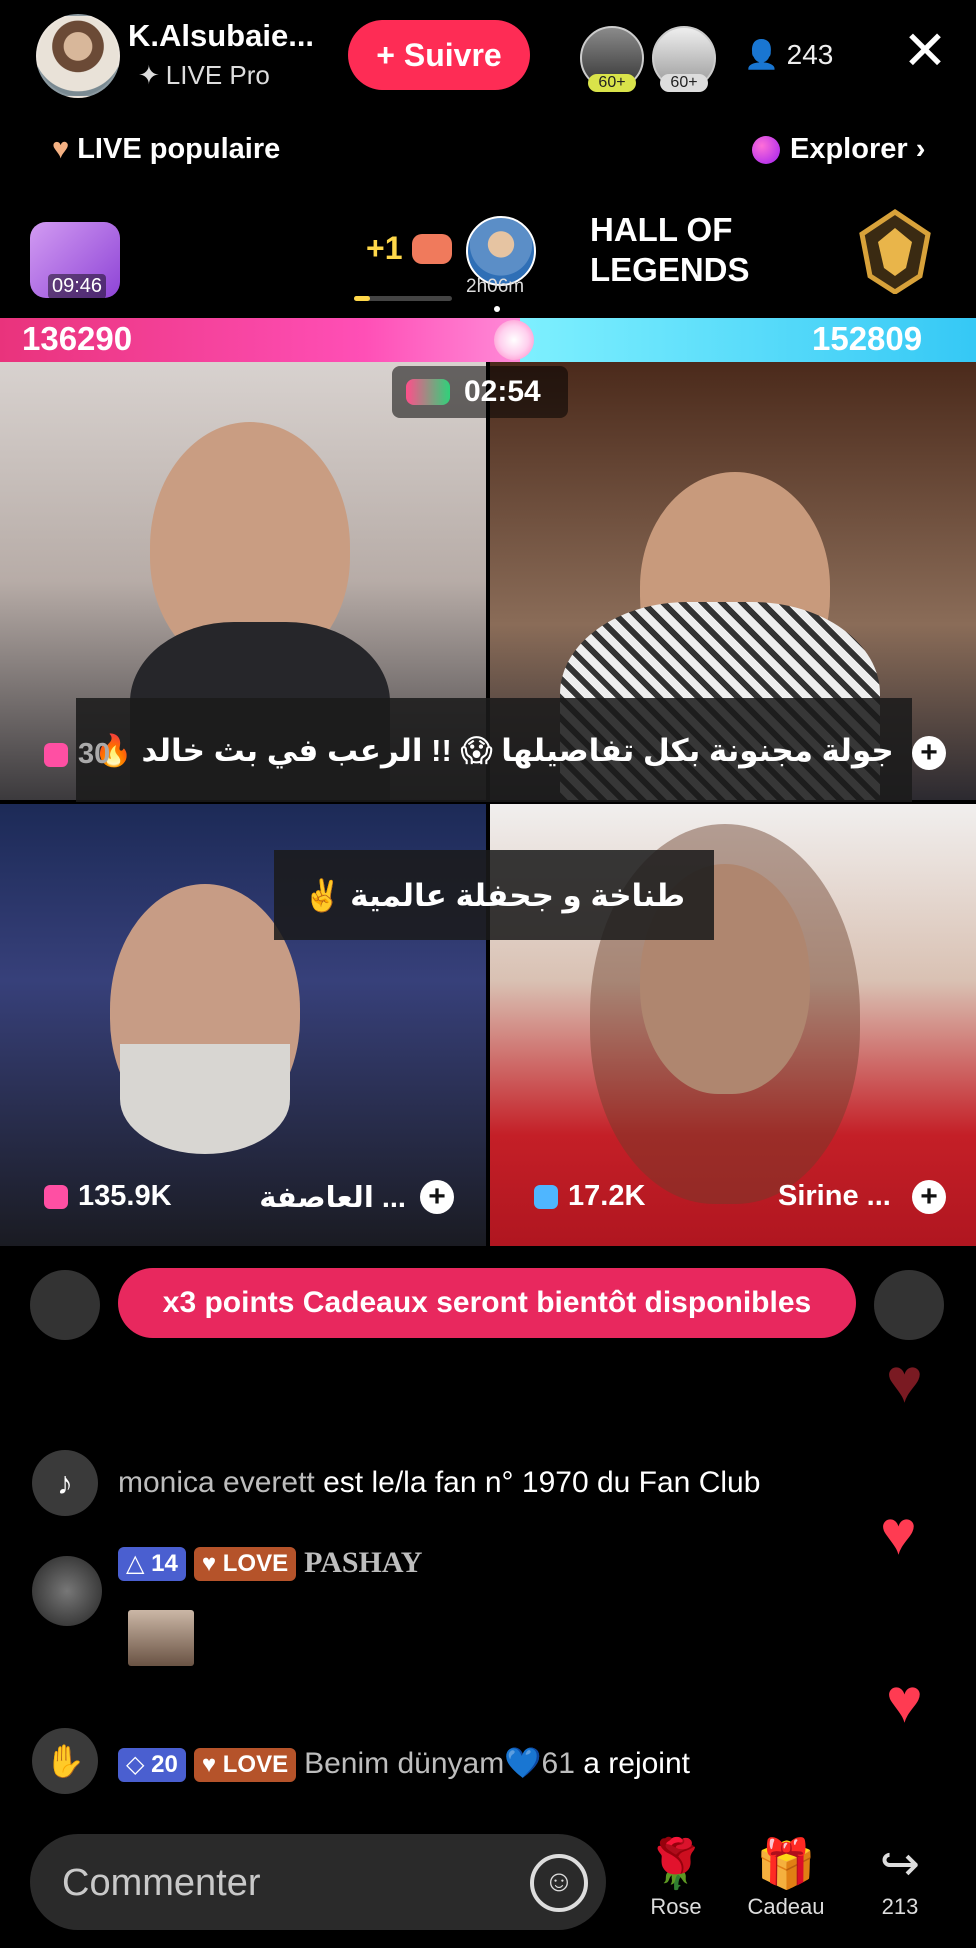 The height and width of the screenshot is (1948, 976). I want to click on plus-count: +1, so click(384, 248).